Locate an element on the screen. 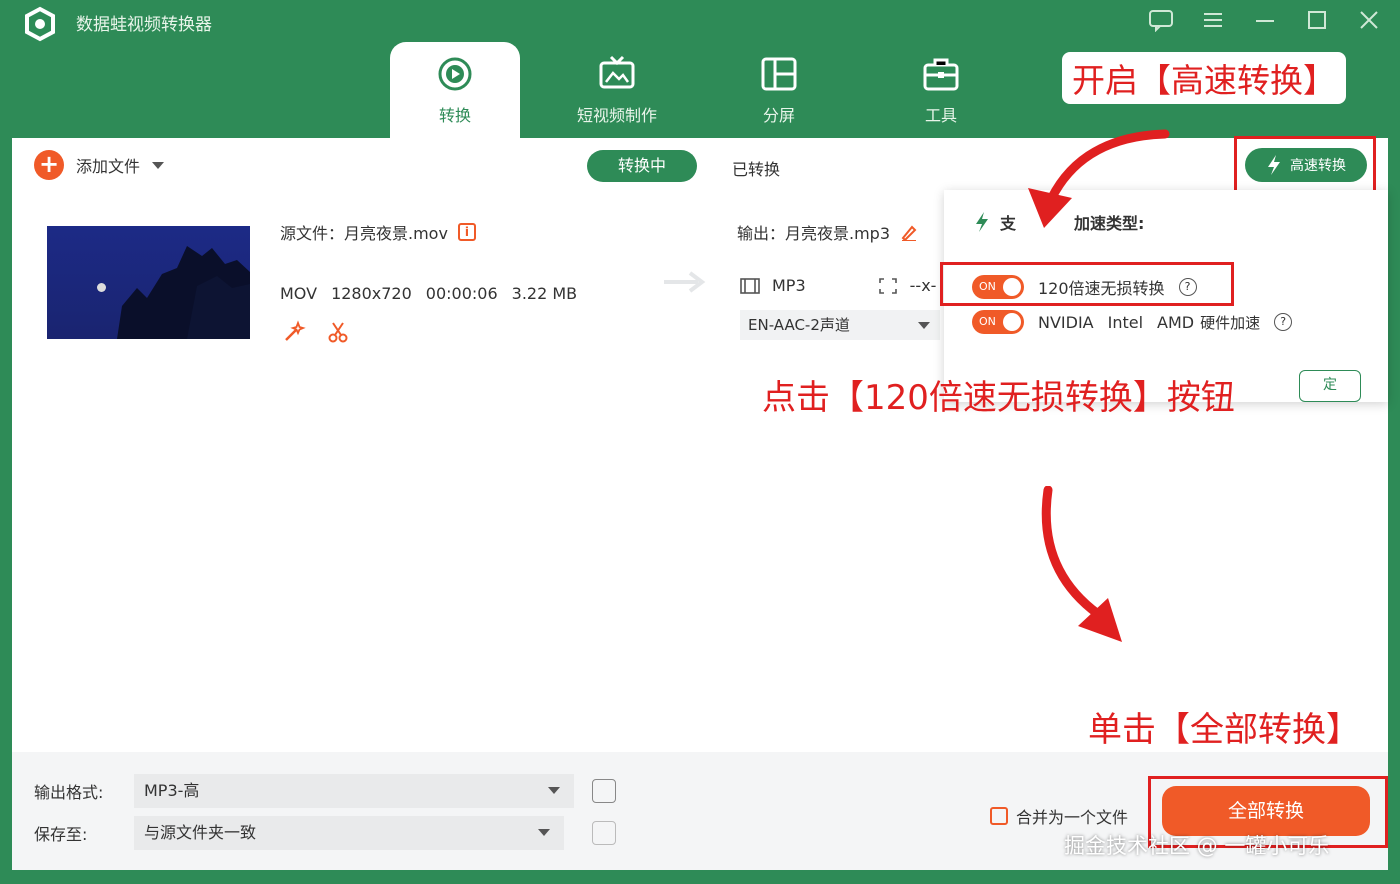  help-icon: ? is located at coordinates (1283, 322).